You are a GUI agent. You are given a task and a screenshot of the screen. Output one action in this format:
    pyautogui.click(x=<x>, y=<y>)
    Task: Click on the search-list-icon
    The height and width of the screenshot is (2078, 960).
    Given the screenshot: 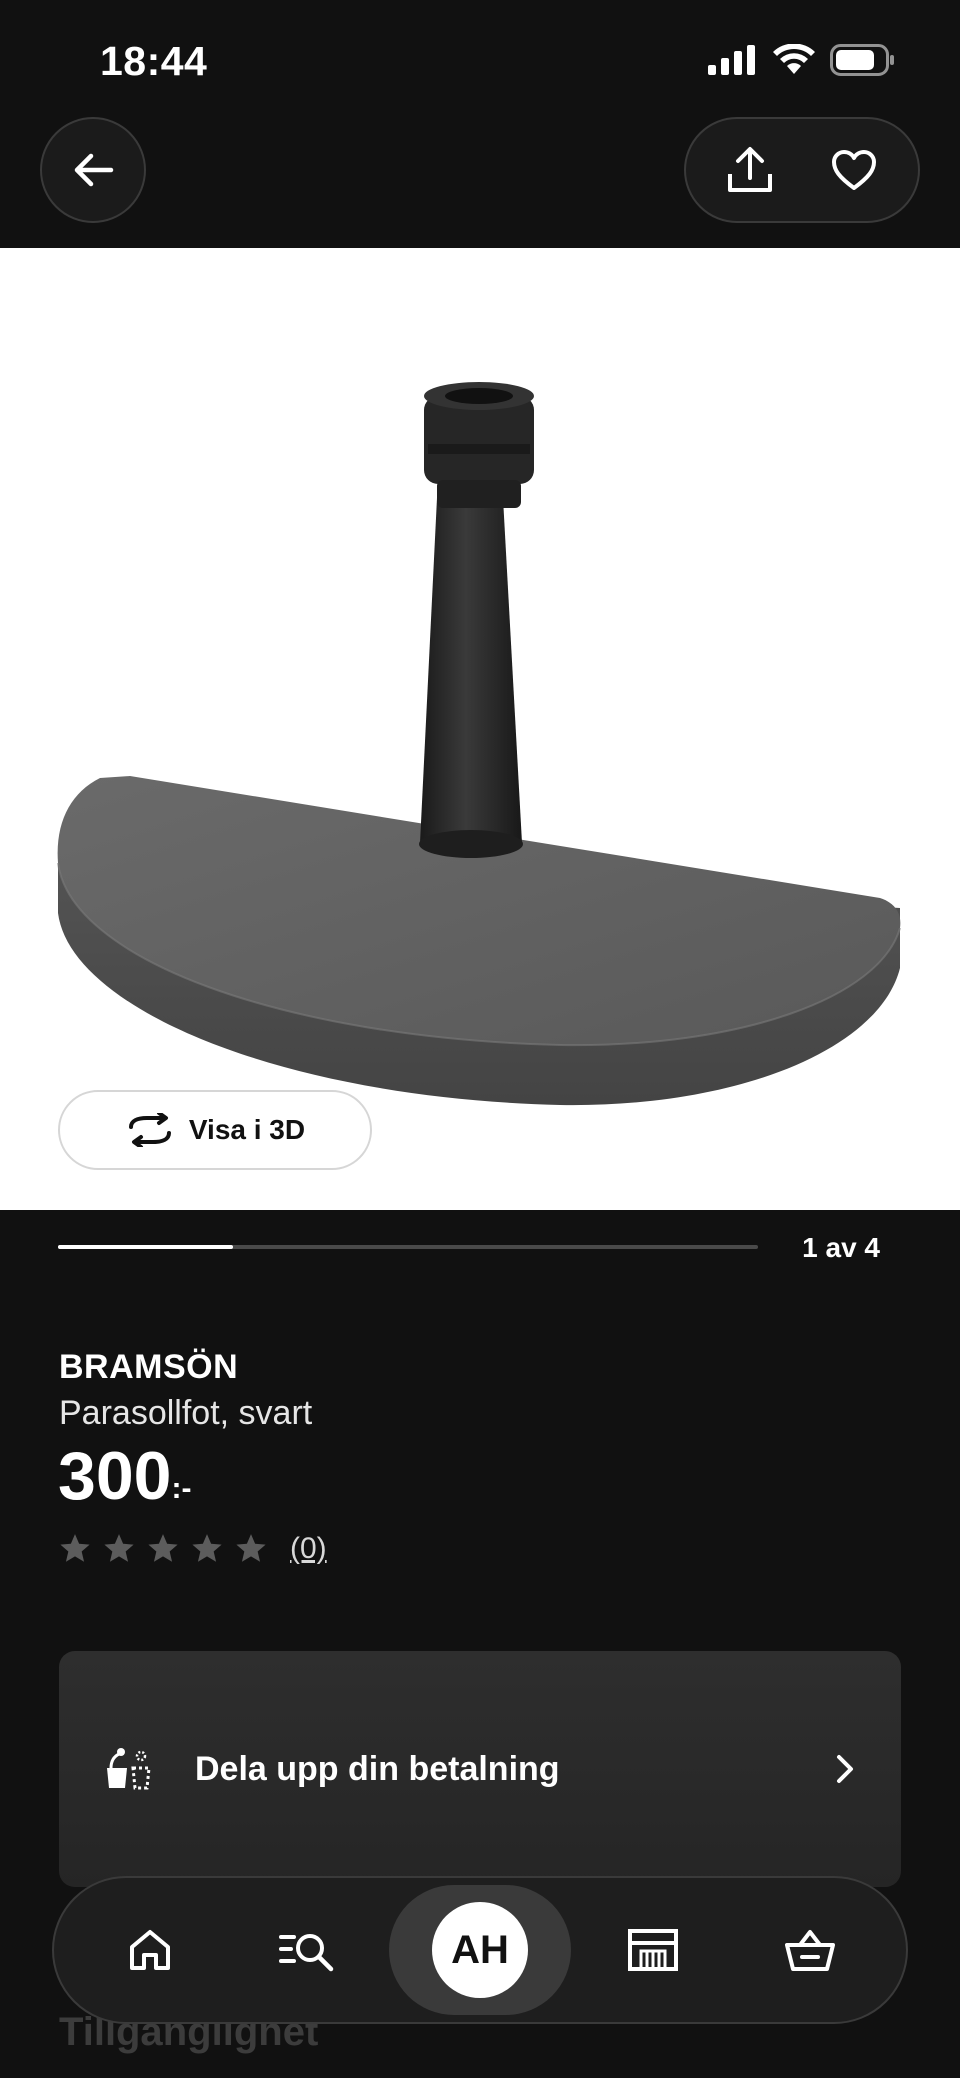 What is the action you would take?
    pyautogui.click(x=306, y=1953)
    